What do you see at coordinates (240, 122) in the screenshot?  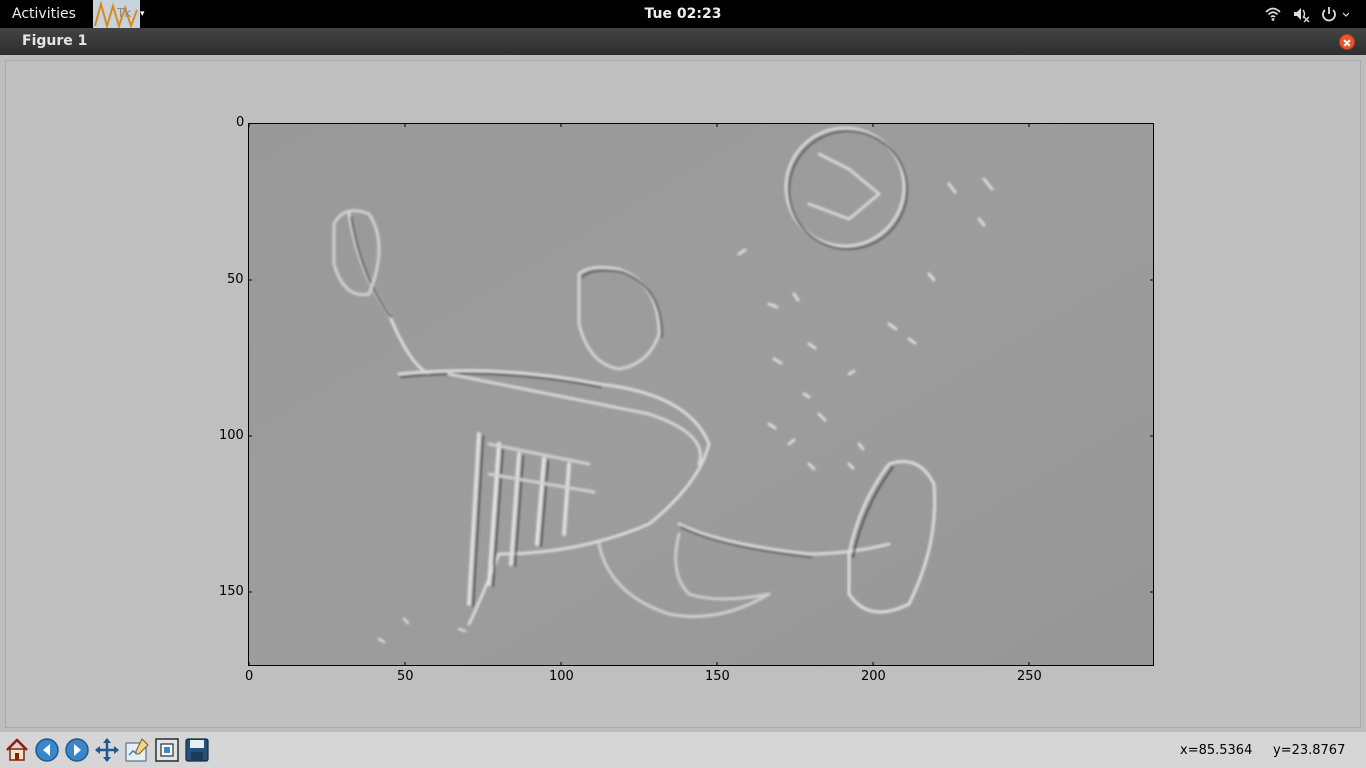 I see `y-tick-label: 0` at bounding box center [240, 122].